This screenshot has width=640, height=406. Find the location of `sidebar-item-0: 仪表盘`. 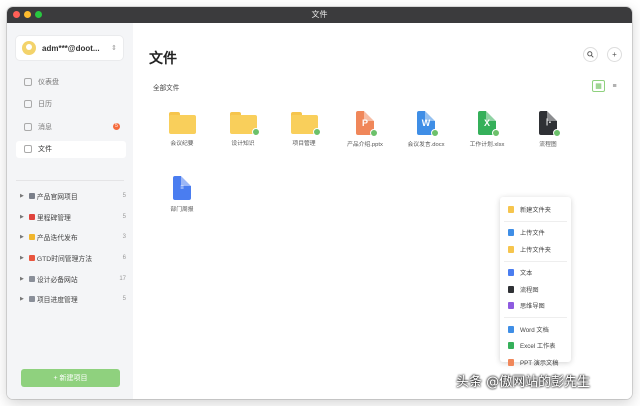

sidebar-item-0: 仪表盘 is located at coordinates (71, 81).